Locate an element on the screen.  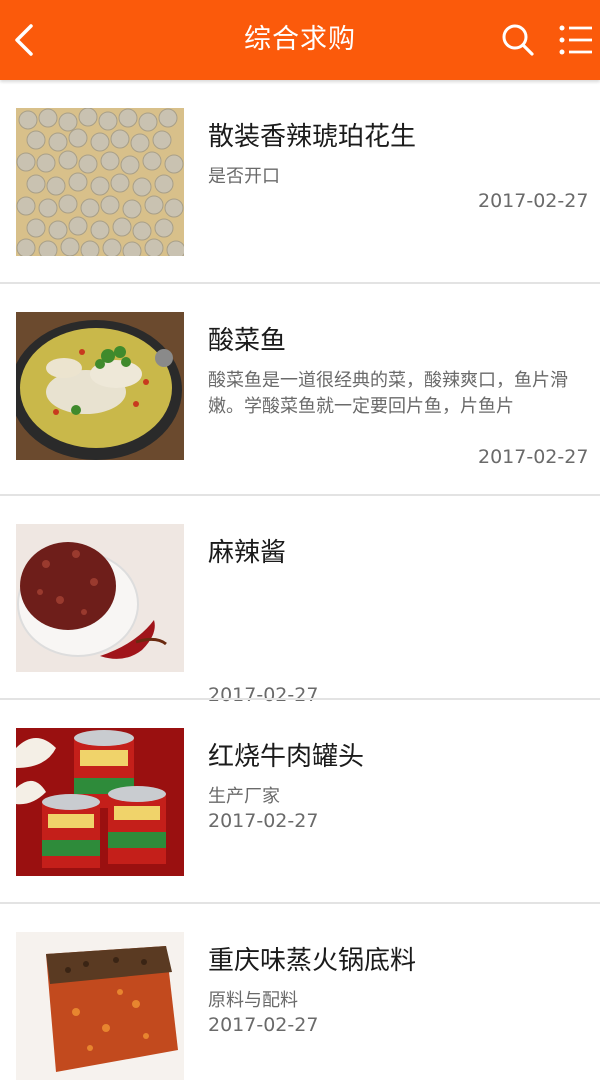
item-title: 重庆味蒸火锅底料 is located at coordinates (312, 961).